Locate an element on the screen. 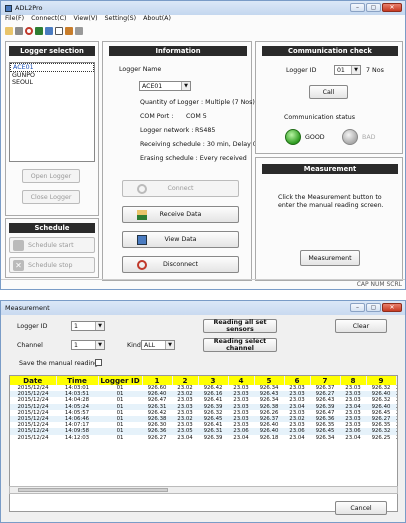 The width and height of the screenshot is (406, 523). toolbar is located at coordinates (203, 30).